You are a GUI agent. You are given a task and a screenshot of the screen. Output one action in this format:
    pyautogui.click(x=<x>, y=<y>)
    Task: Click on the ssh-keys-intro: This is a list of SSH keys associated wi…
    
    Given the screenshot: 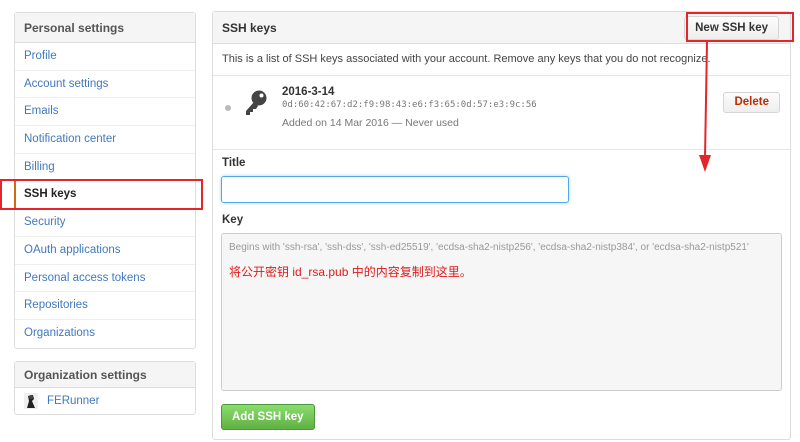 What is the action you would take?
    pyautogui.click(x=501, y=60)
    